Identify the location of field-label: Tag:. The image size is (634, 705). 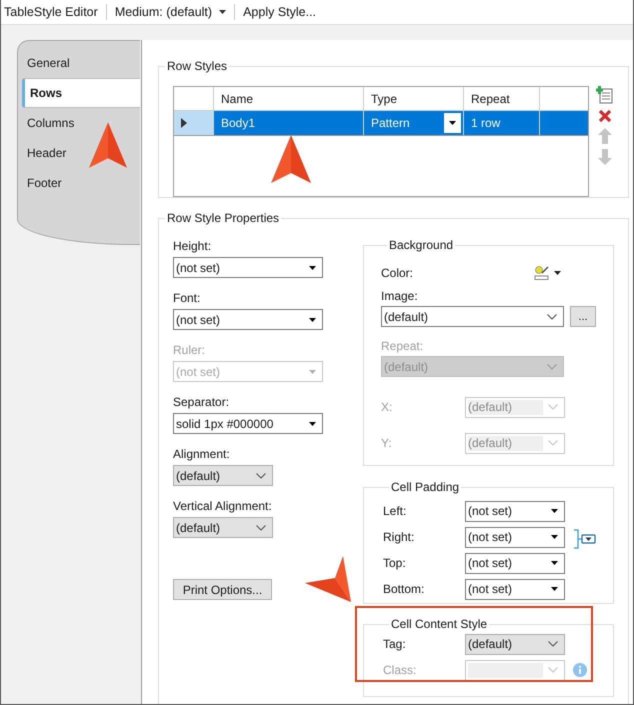
(395, 644).